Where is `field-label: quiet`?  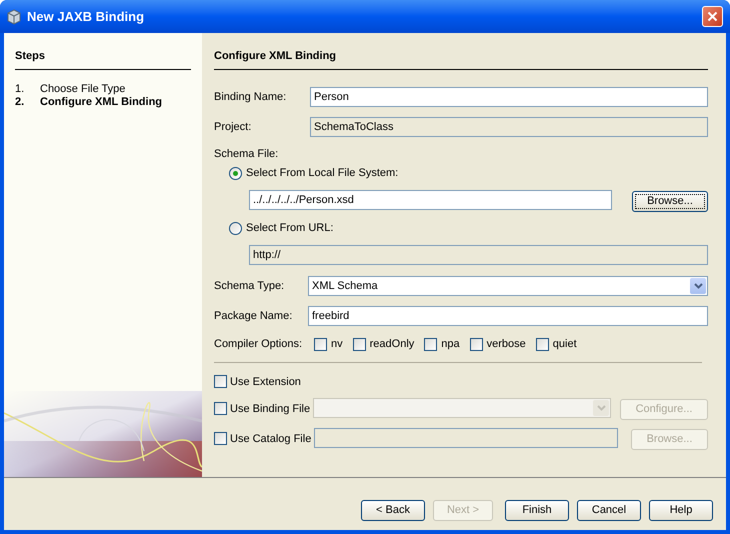
field-label: quiet is located at coordinates (564, 344).